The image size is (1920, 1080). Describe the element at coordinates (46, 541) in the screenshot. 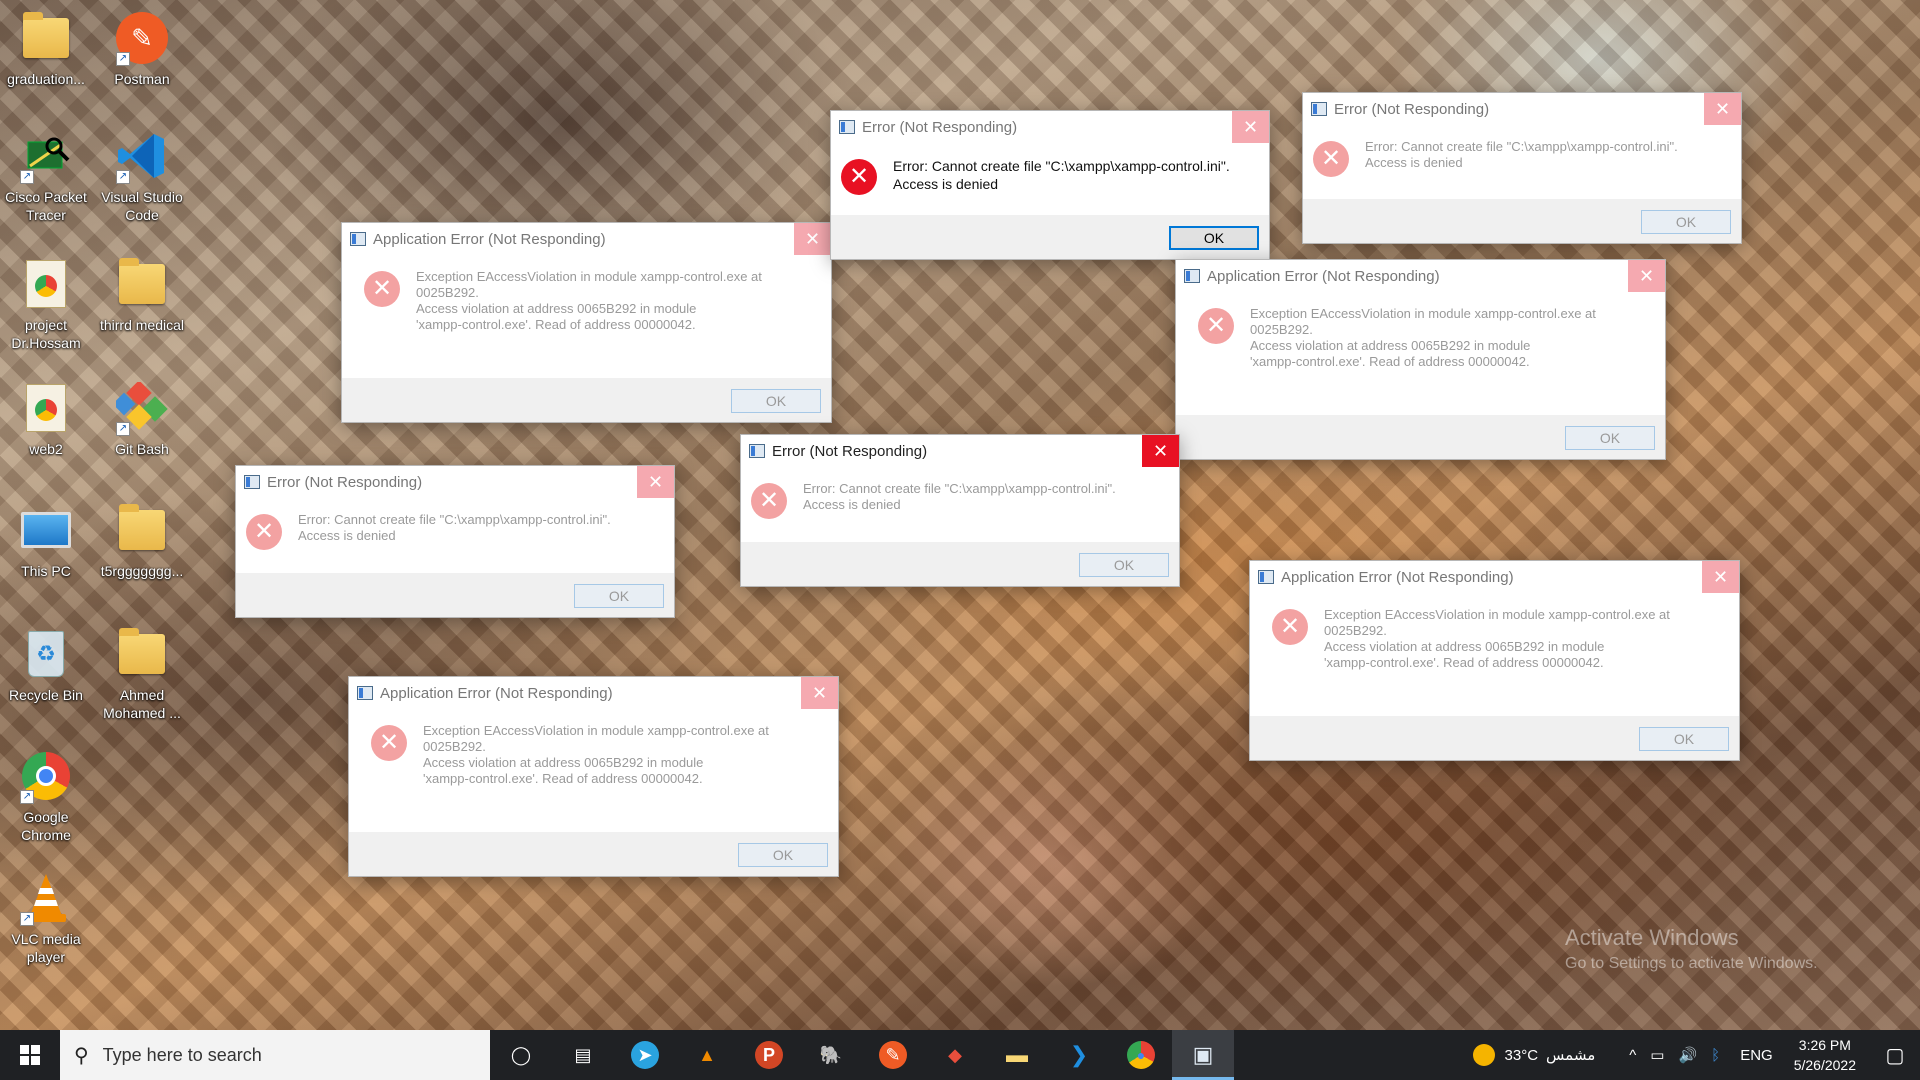

I see `desktop-icon-this-pc: This PC` at that location.